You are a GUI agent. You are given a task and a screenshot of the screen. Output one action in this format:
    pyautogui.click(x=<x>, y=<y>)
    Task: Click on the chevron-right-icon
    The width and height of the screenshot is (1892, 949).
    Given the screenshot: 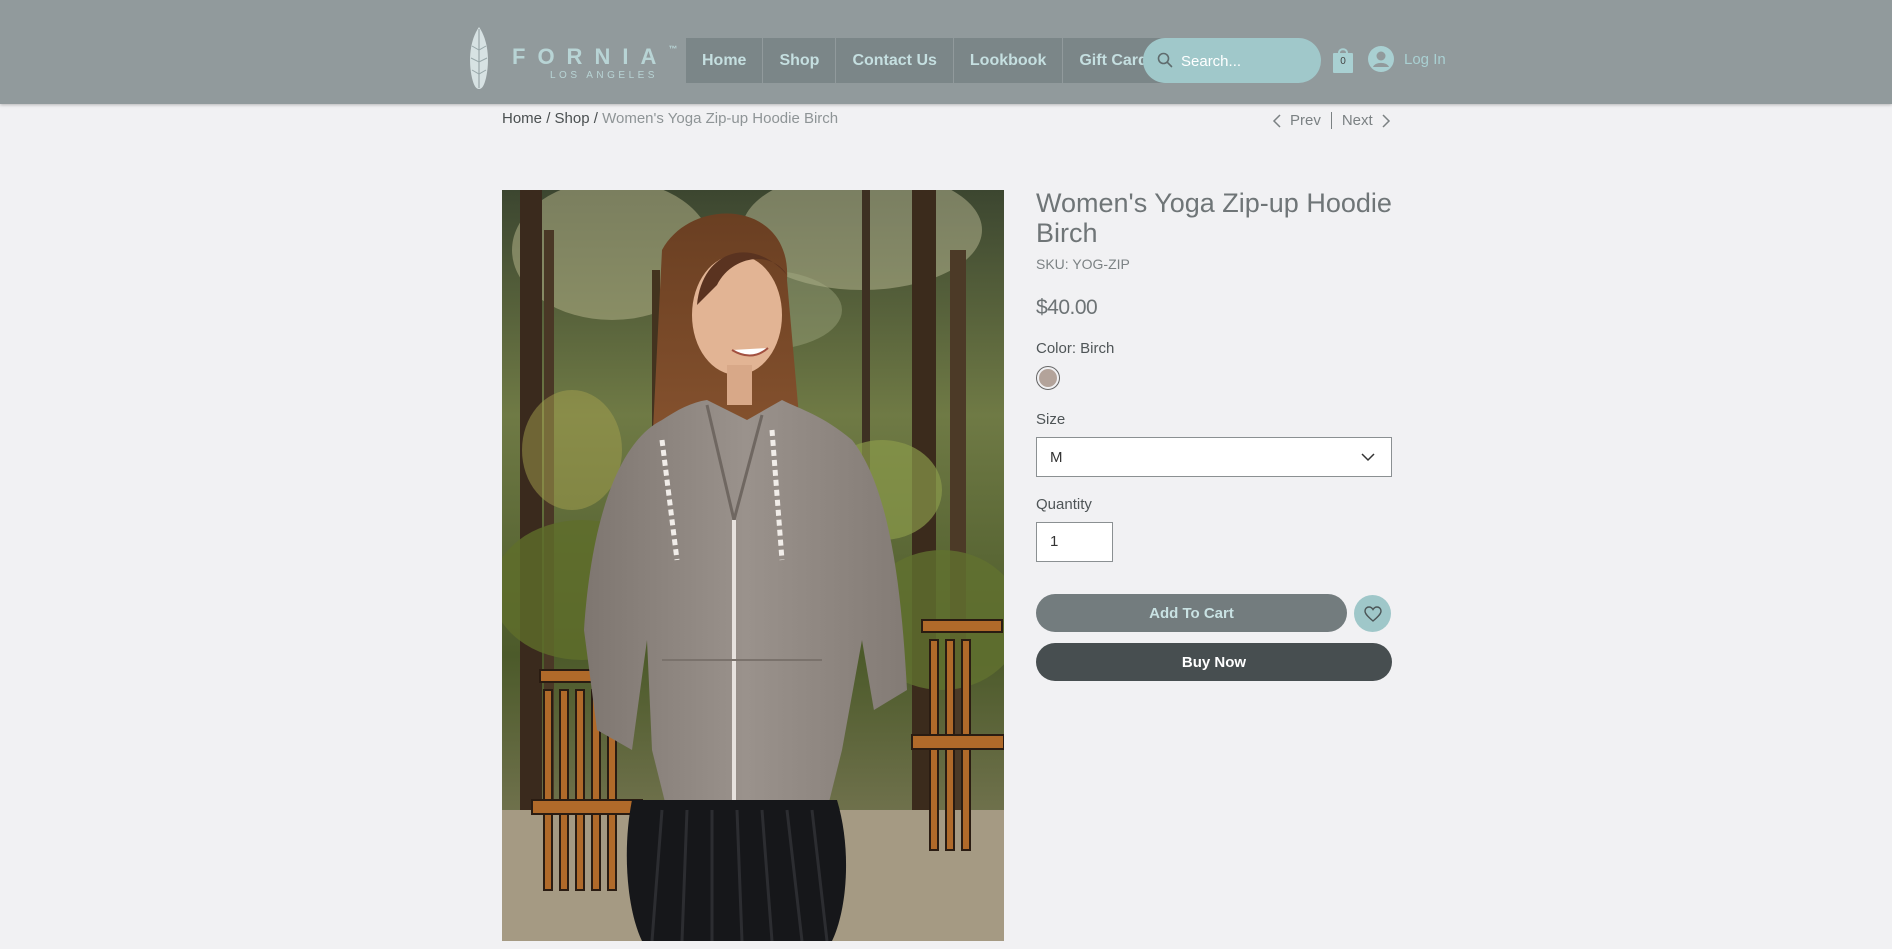 What is the action you would take?
    pyautogui.click(x=1386, y=120)
    